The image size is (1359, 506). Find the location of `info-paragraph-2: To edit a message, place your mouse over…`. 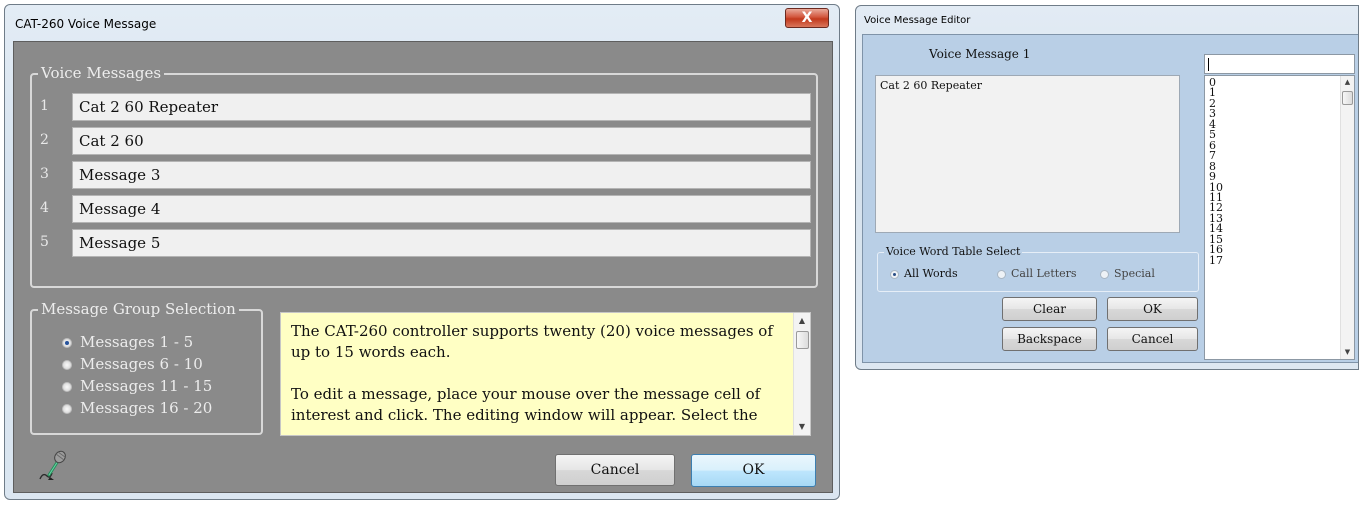

info-paragraph-2: To edit a message, place your mouse over… is located at coordinates (526, 404).